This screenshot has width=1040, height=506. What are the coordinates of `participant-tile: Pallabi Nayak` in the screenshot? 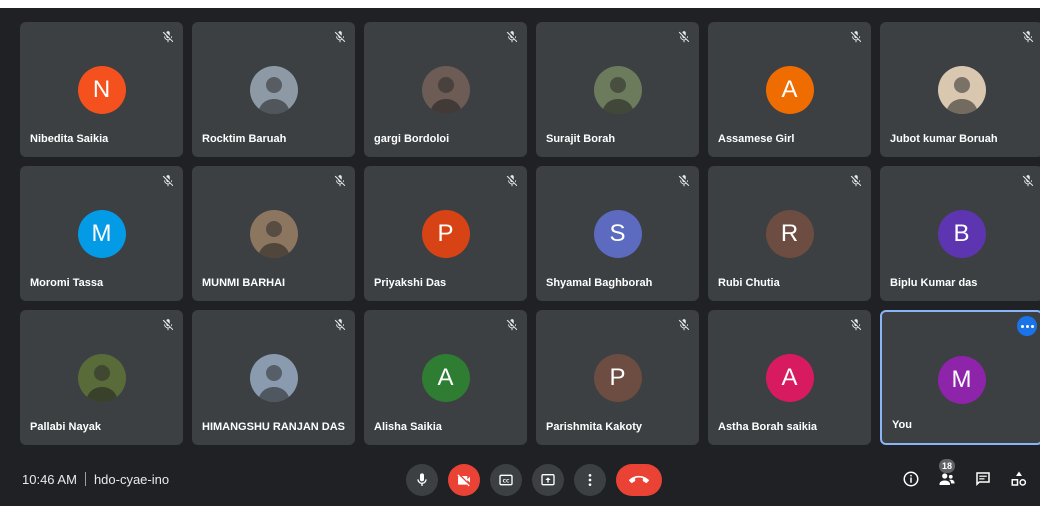 It's located at (101, 377).